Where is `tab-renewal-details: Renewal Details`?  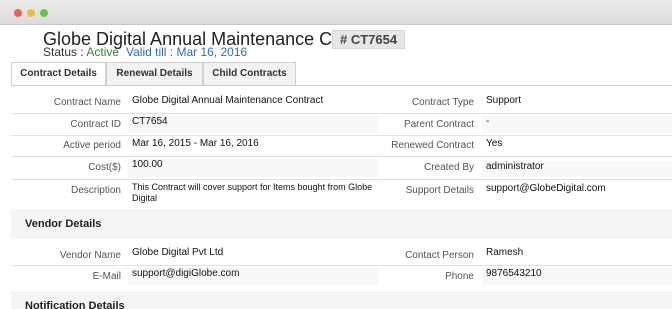
tab-renewal-details: Renewal Details is located at coordinates (154, 74).